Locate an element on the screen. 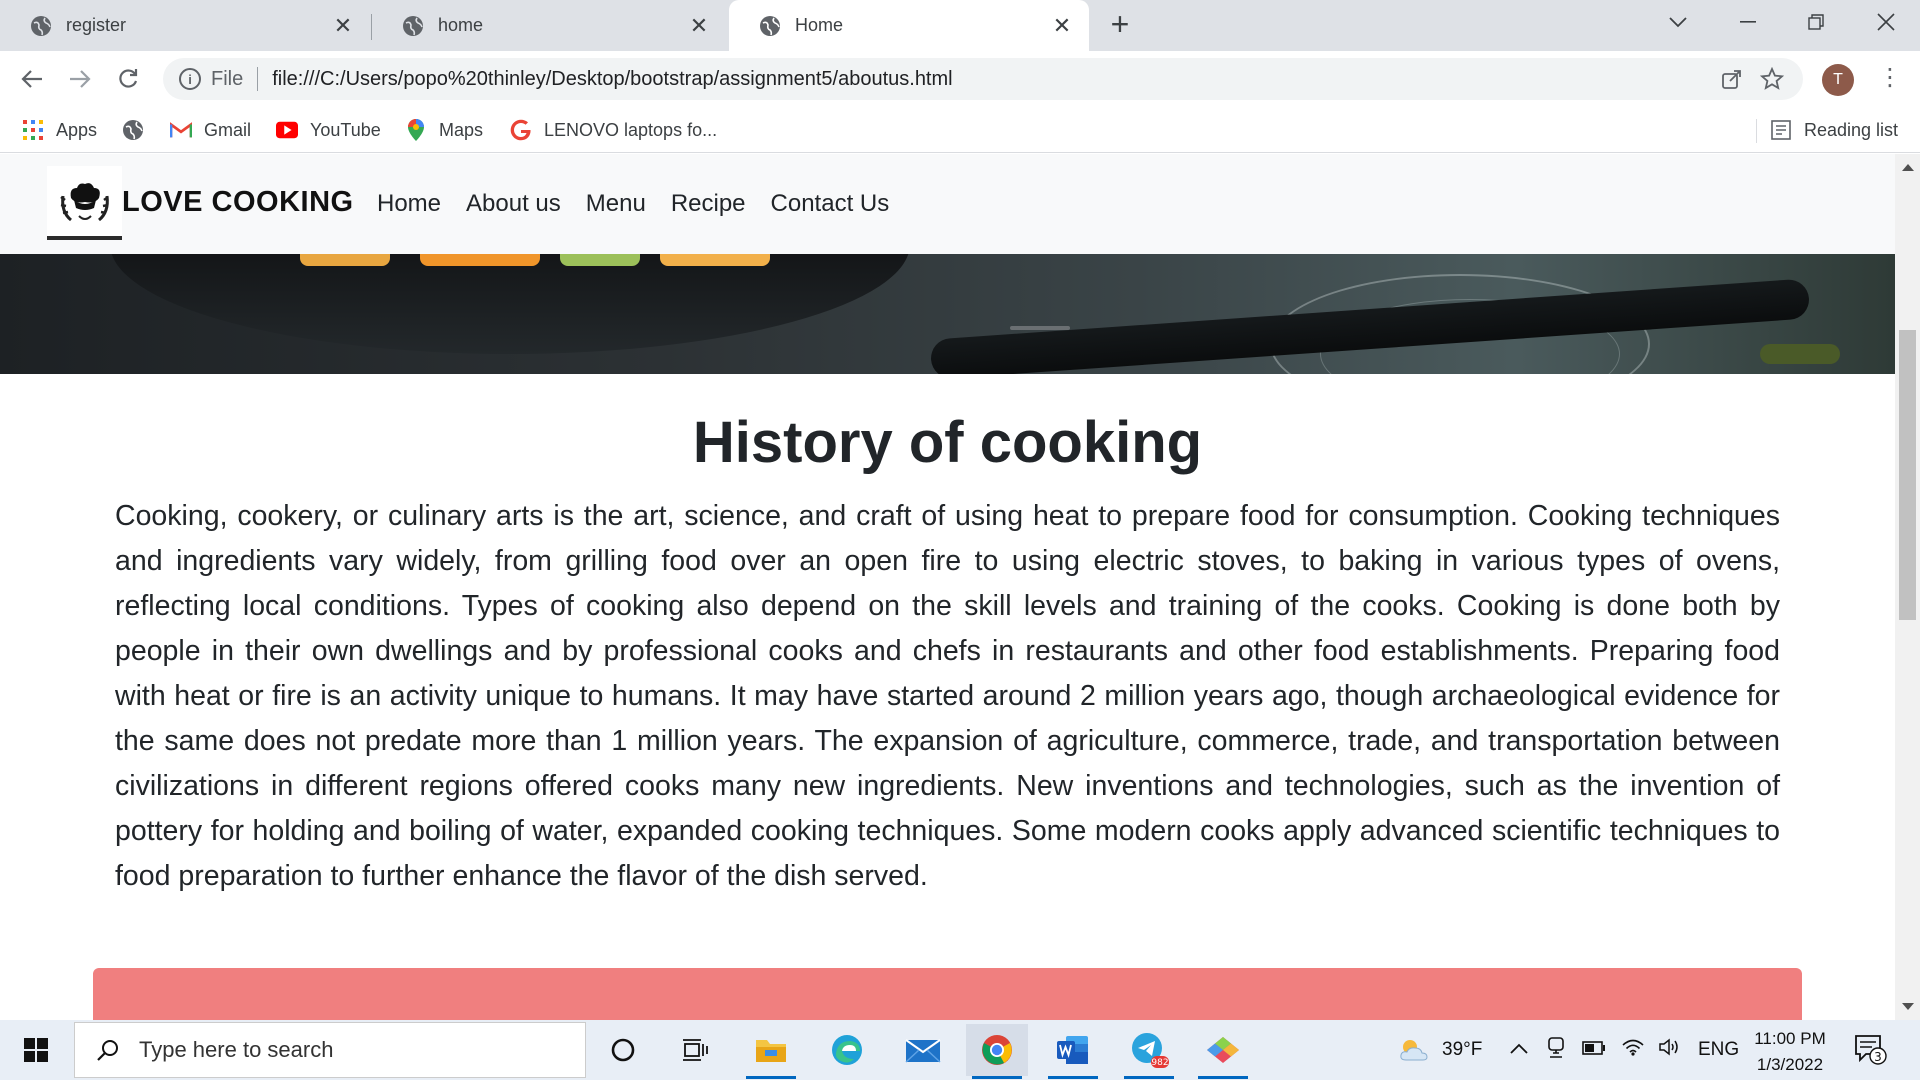  reading-list-label: Reading list is located at coordinates (1851, 129).